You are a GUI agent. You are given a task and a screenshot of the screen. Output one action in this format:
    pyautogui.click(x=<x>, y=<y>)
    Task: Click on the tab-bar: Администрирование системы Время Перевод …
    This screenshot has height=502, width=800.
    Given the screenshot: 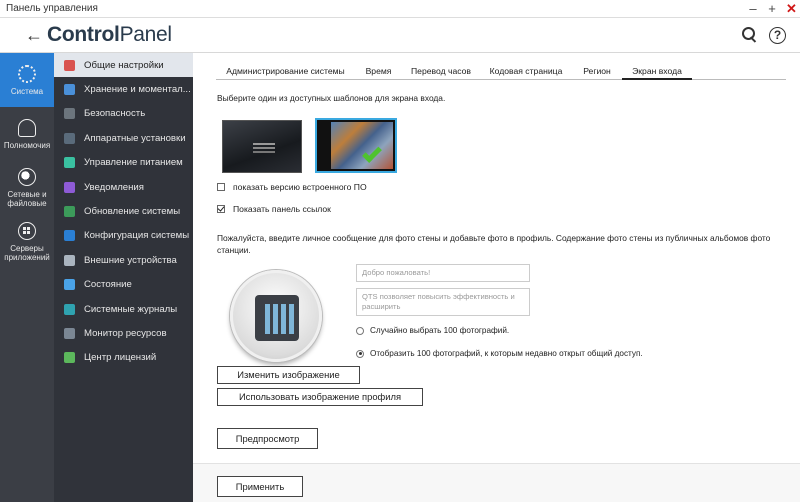 What is the action you would take?
    pyautogui.click(x=501, y=72)
    